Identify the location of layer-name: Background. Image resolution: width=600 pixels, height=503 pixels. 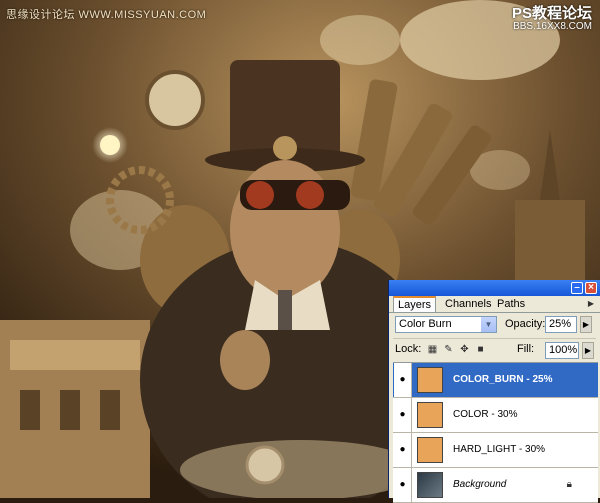
(480, 484).